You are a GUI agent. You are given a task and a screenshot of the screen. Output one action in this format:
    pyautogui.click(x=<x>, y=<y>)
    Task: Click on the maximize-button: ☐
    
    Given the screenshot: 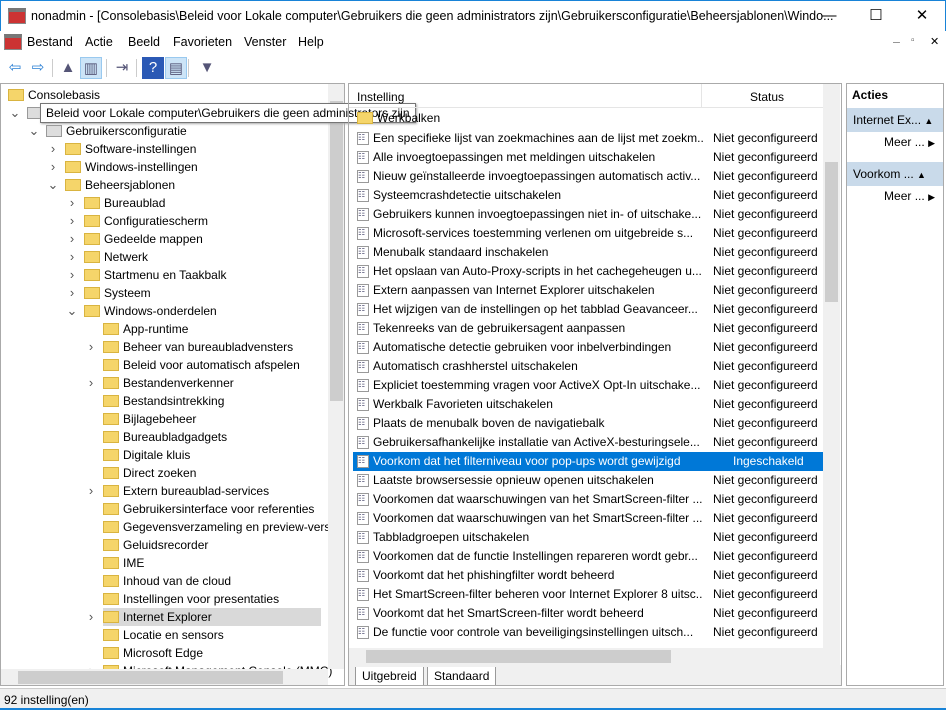 What is the action you would take?
    pyautogui.click(x=876, y=16)
    